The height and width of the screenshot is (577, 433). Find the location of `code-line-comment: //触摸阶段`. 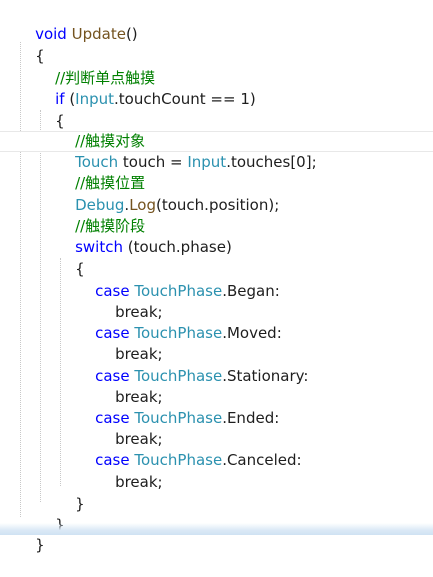

code-line-comment: //触摸阶段 is located at coordinates (100, 215).